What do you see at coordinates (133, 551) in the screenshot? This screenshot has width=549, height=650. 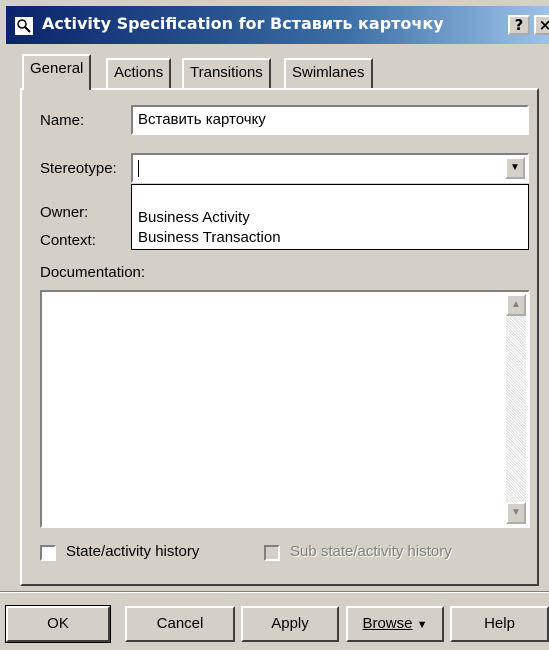 I see `state-activity-history-label: State/activity history` at bounding box center [133, 551].